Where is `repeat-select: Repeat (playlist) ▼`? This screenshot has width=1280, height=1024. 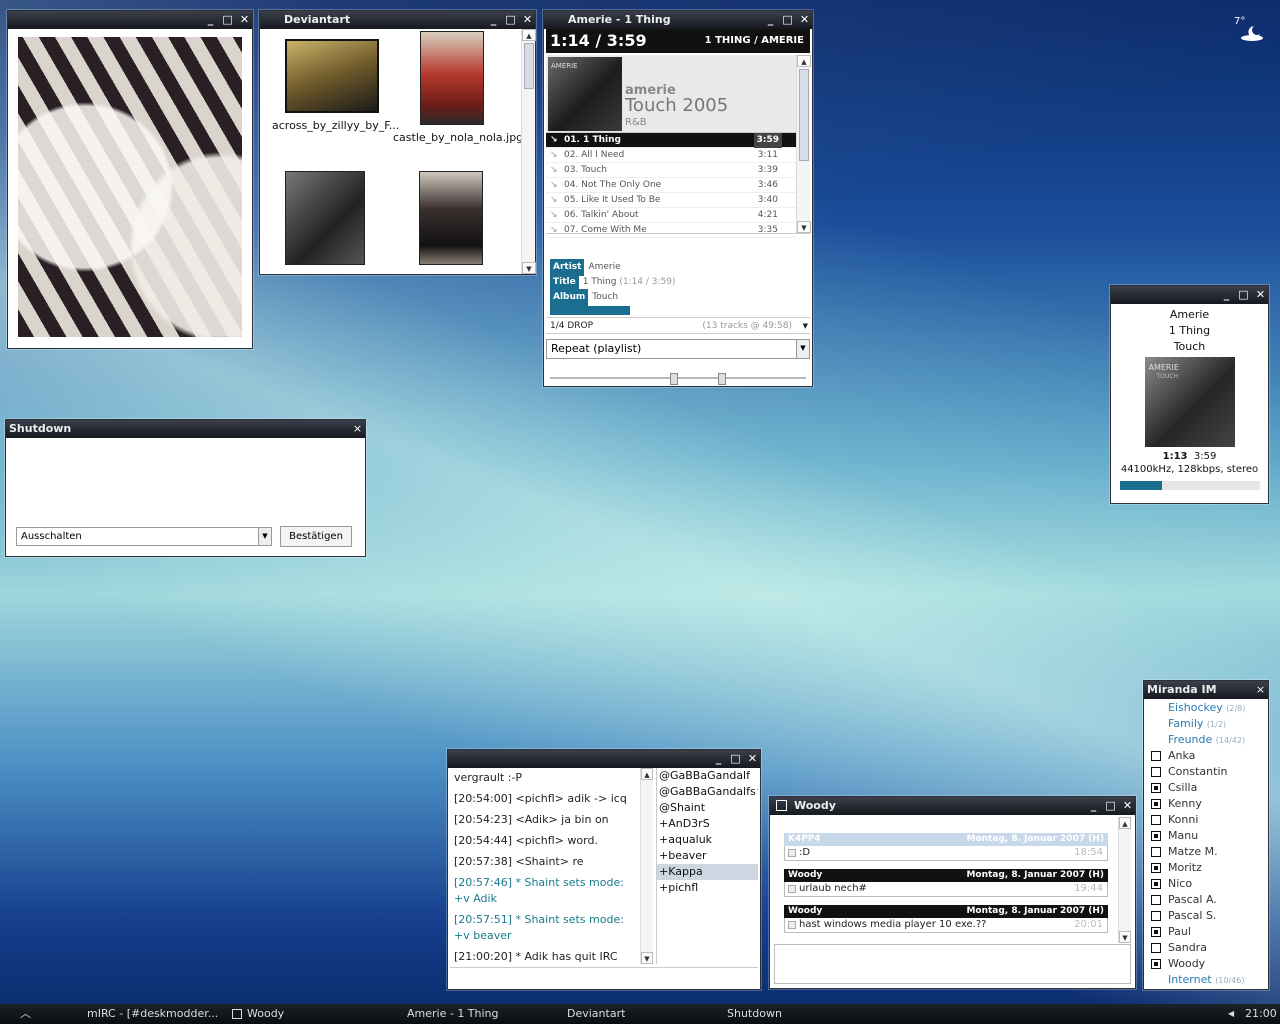 repeat-select: Repeat (playlist) ▼ is located at coordinates (678, 349).